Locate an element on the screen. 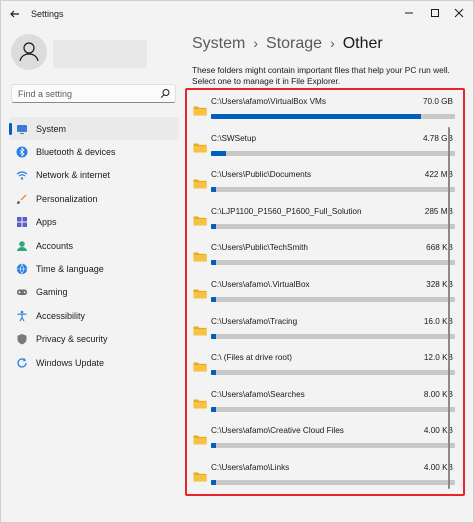 Image resolution: width=474 pixels, height=523 pixels. sidebar-item-label: Time & language is located at coordinates (70, 269).